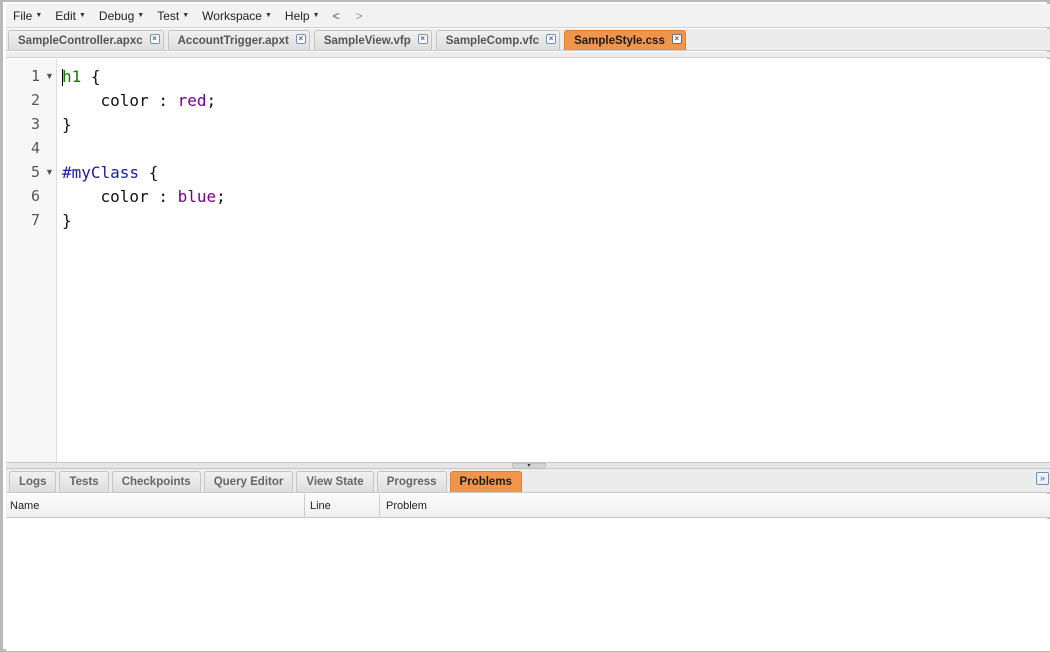 The height and width of the screenshot is (652, 1050). I want to click on menu-file-label: File, so click(23, 15).